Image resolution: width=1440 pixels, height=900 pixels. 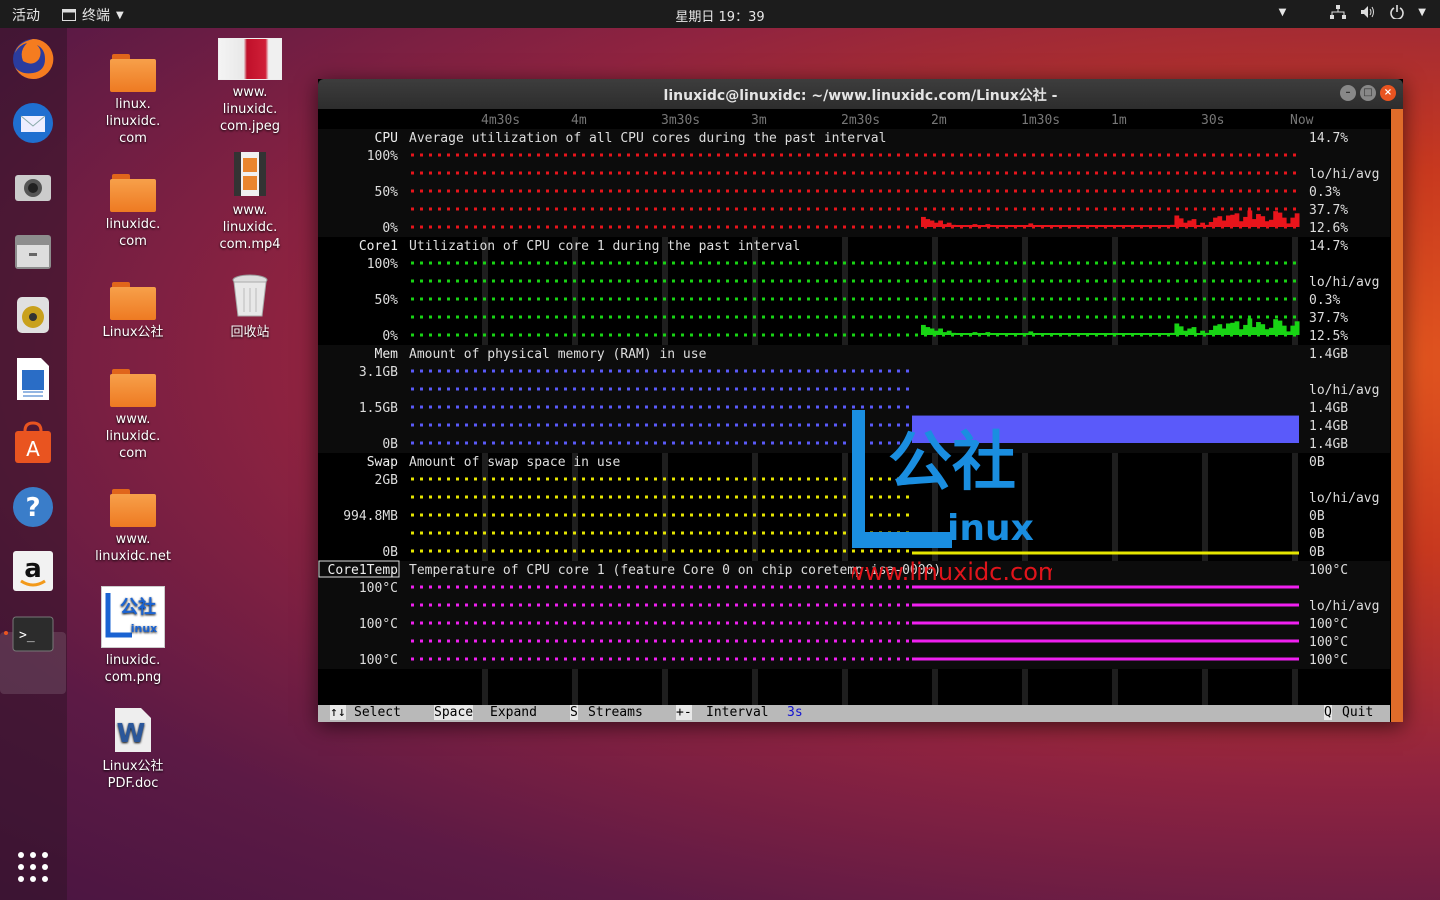 I want to click on interval-key: +-, so click(x=684, y=712).